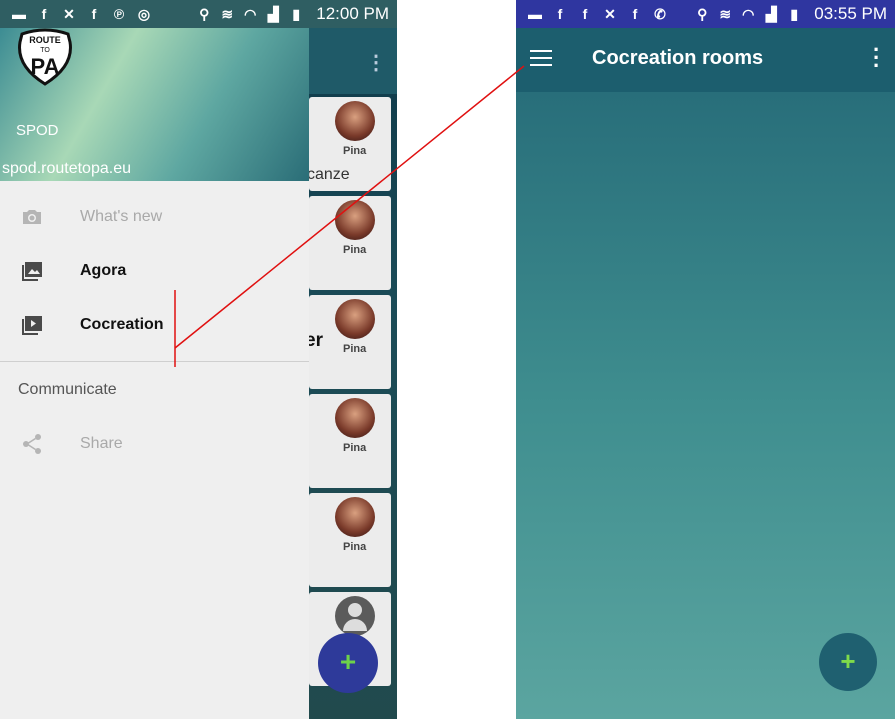 The image size is (895, 719). I want to click on card-text-fragment: canze, so click(328, 174).